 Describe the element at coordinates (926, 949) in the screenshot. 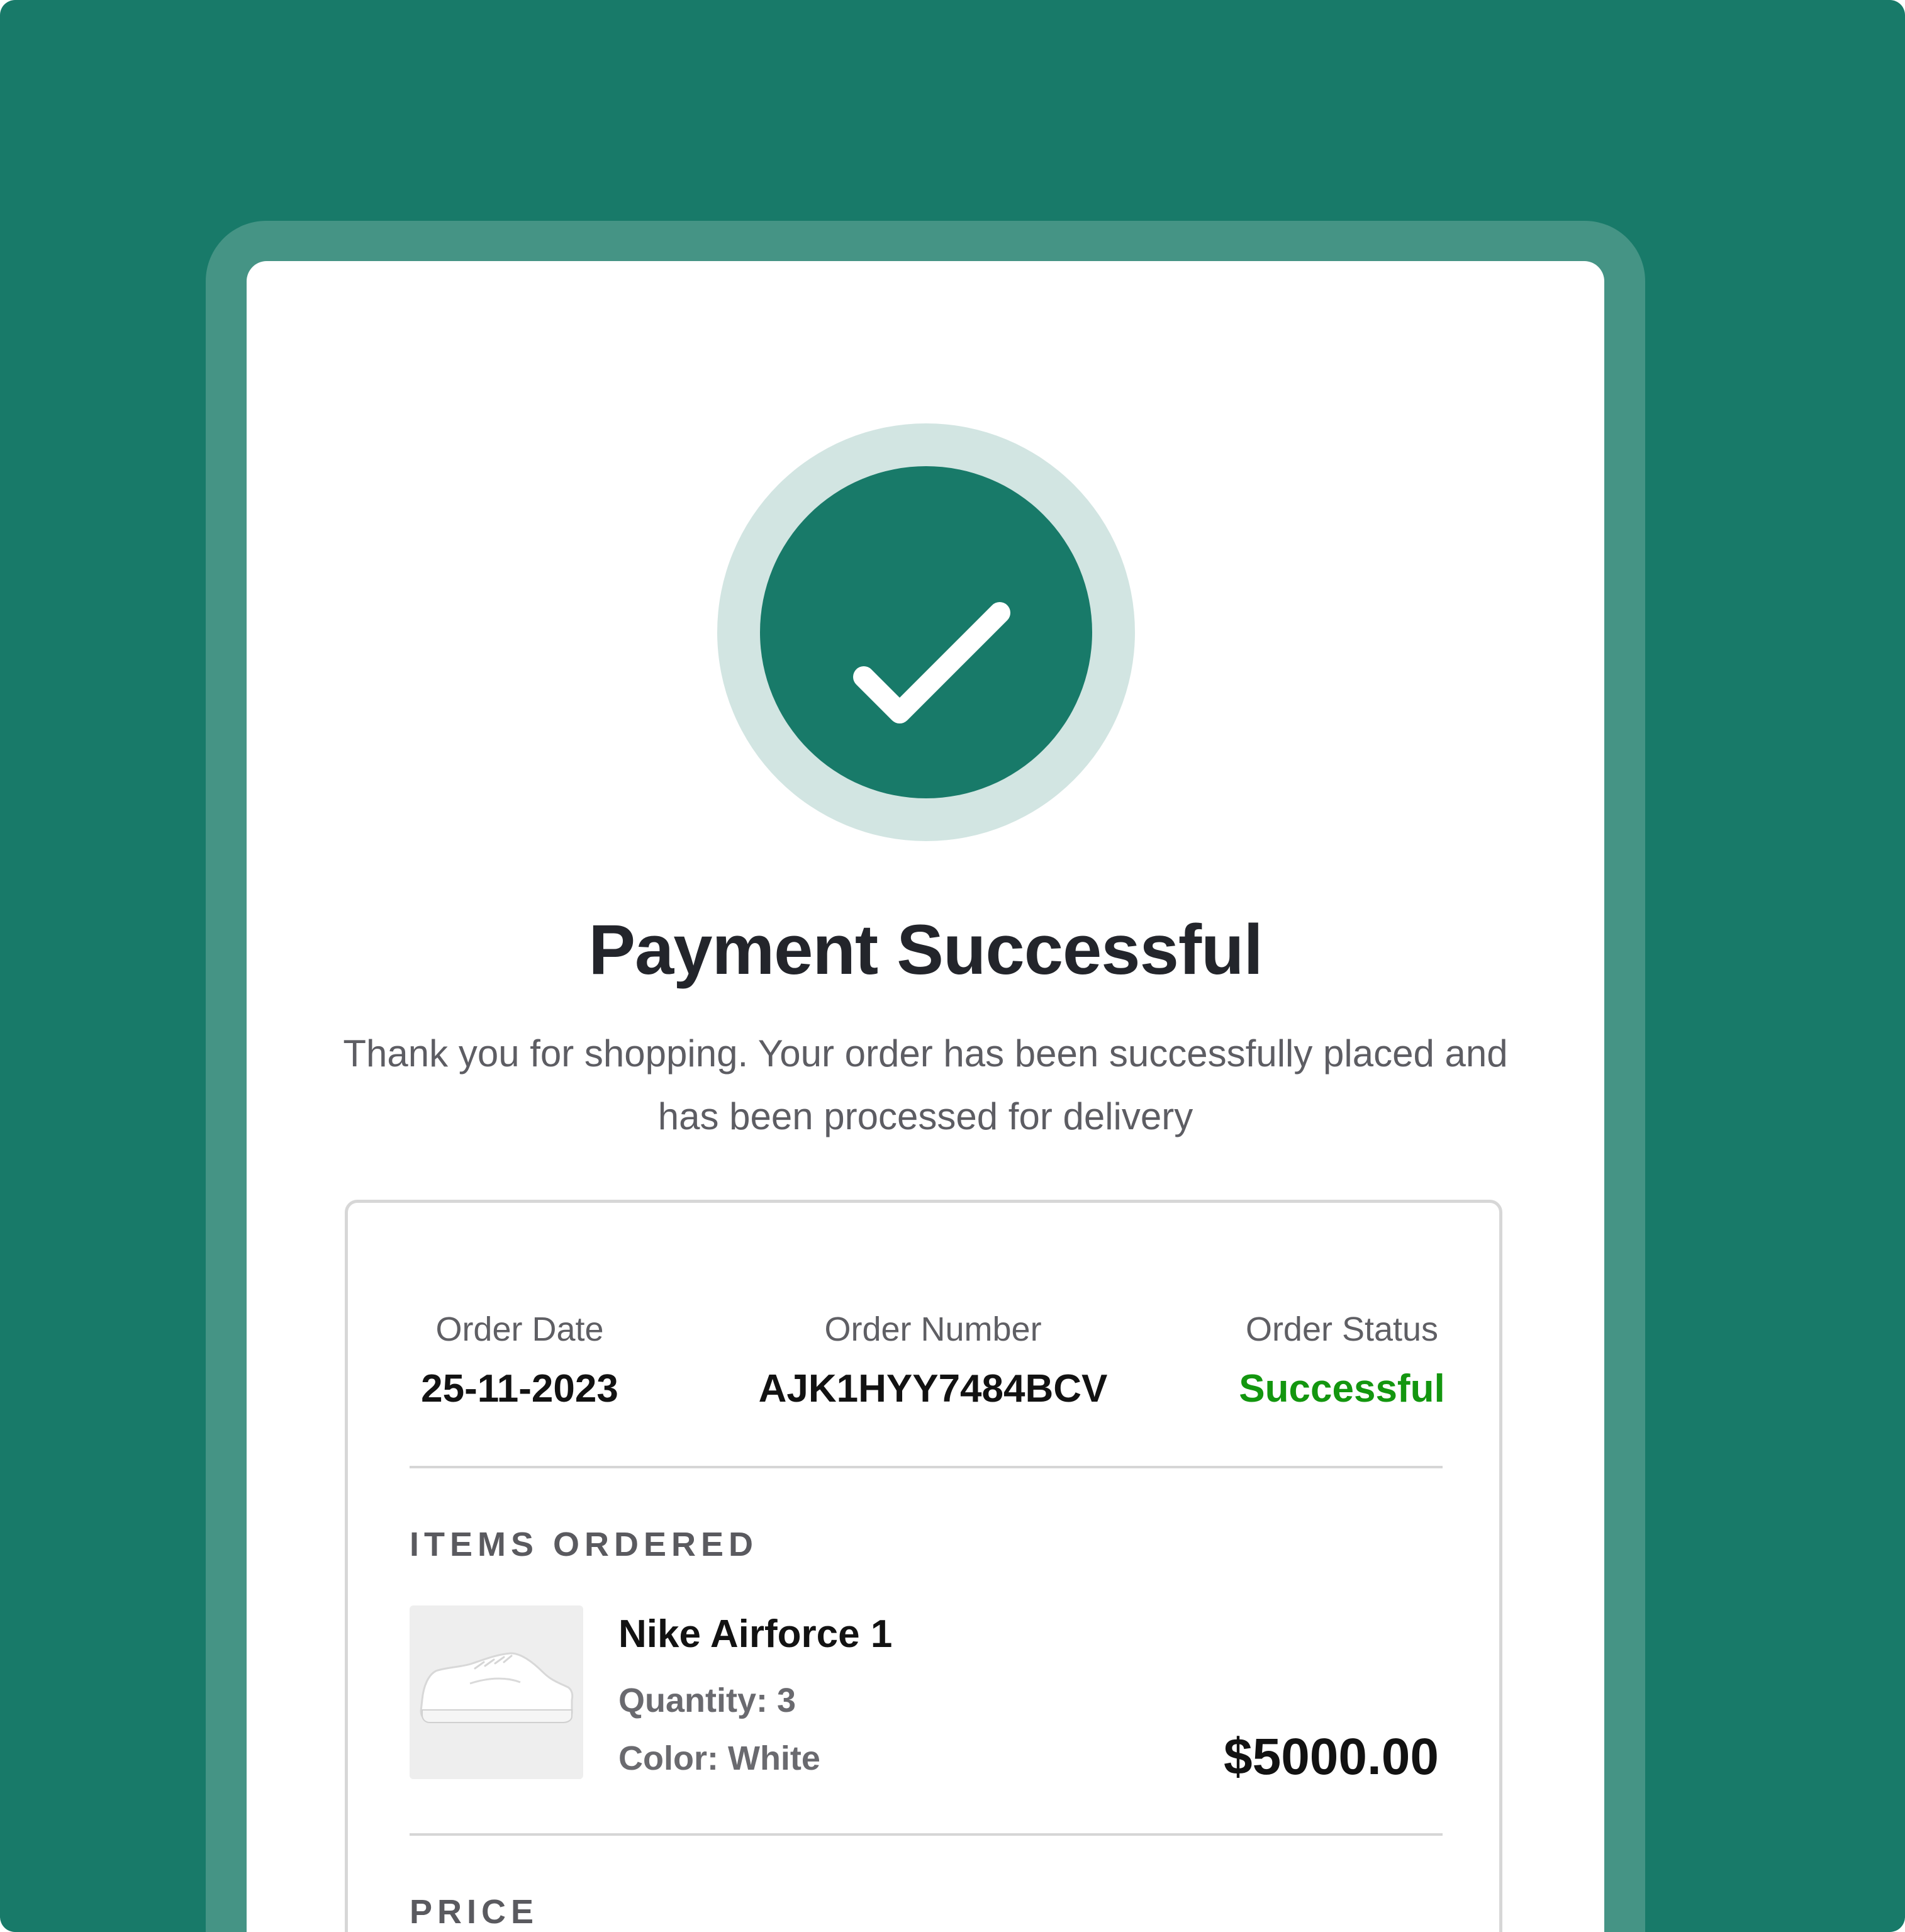

I see `page-title: Payment Successful` at that location.